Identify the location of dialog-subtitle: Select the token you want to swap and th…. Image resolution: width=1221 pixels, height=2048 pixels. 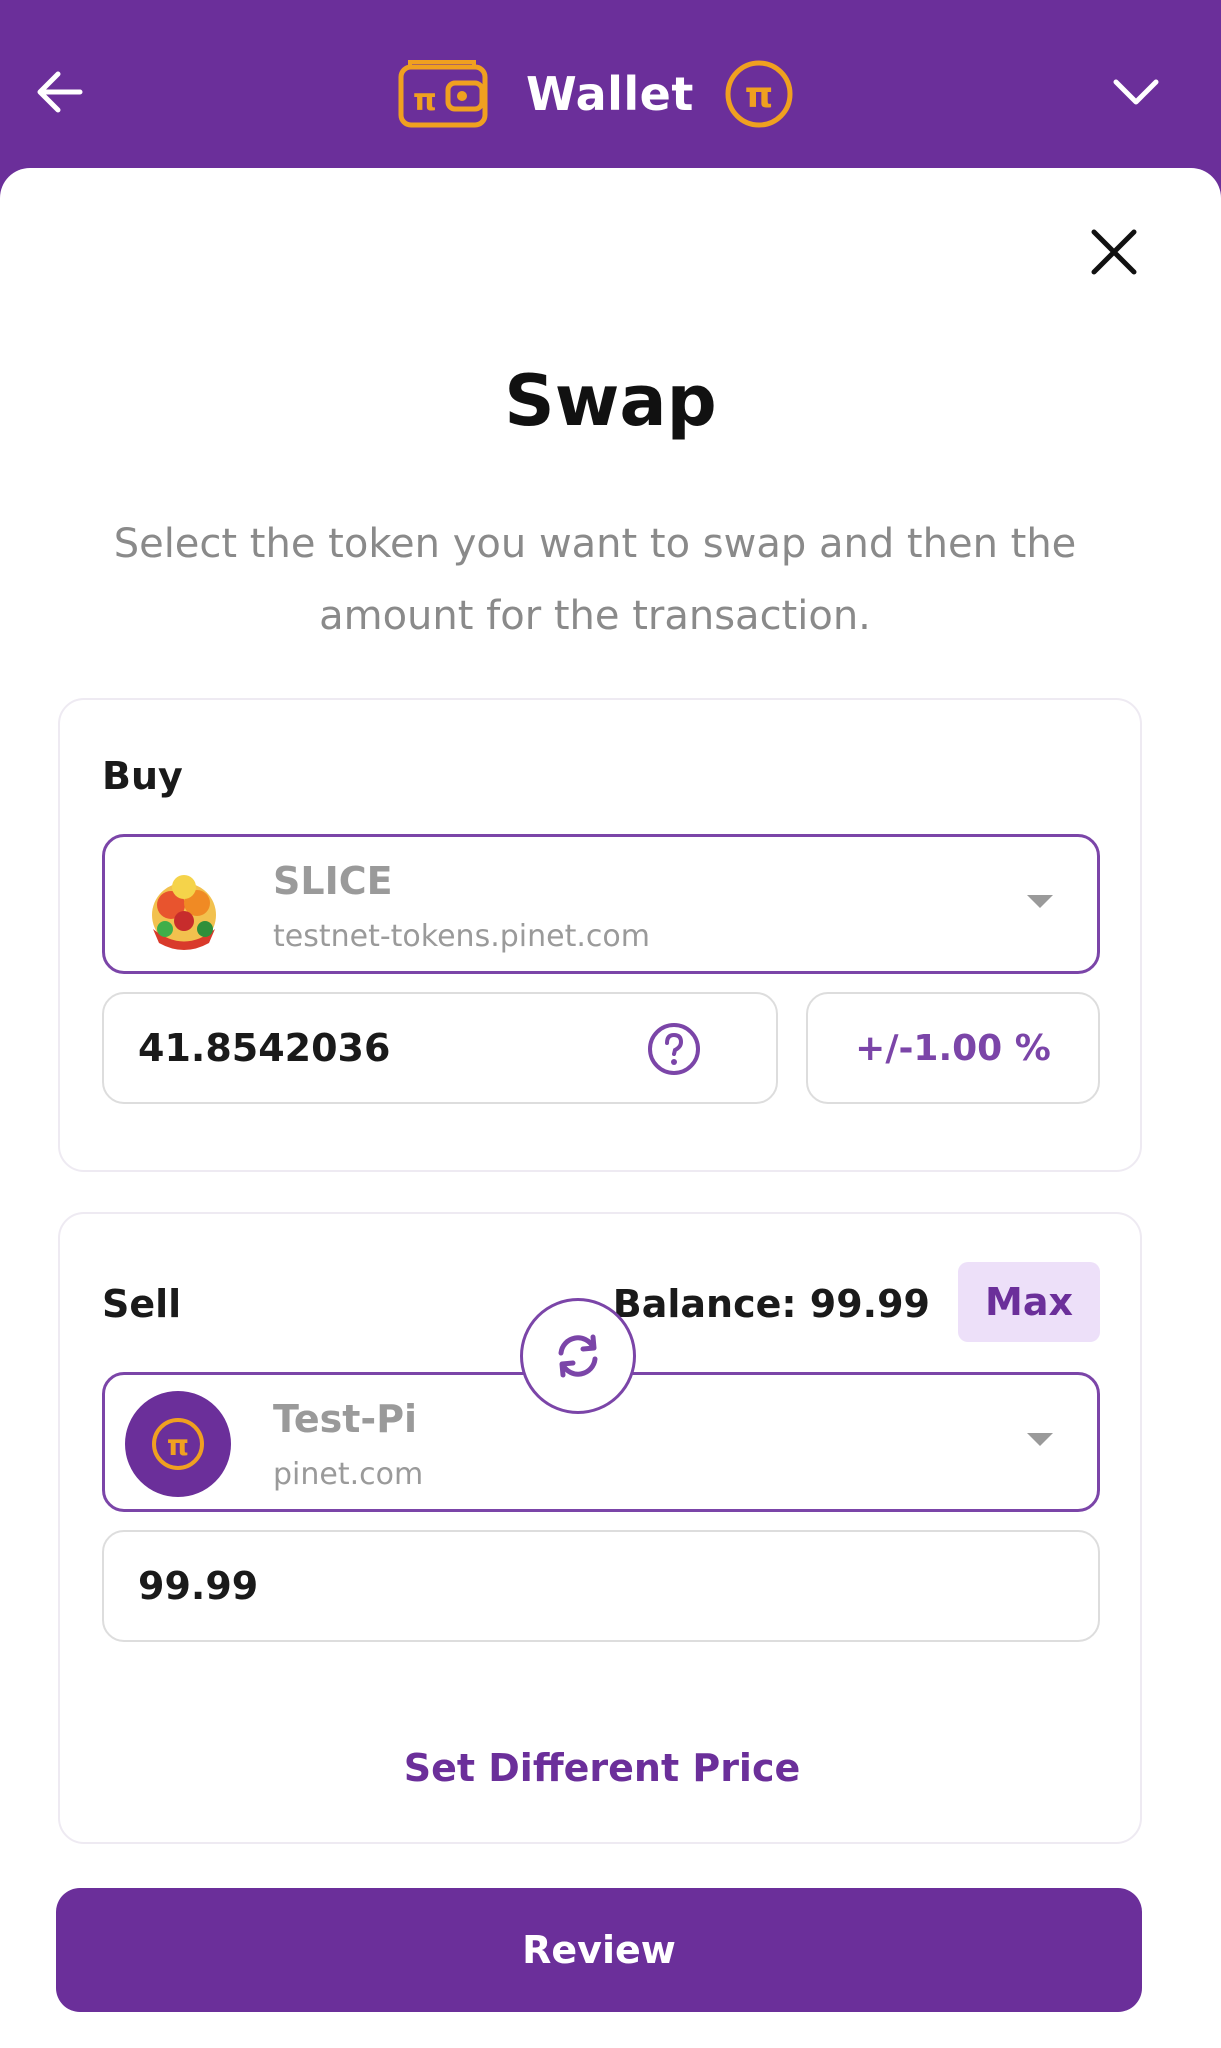
(595, 580).